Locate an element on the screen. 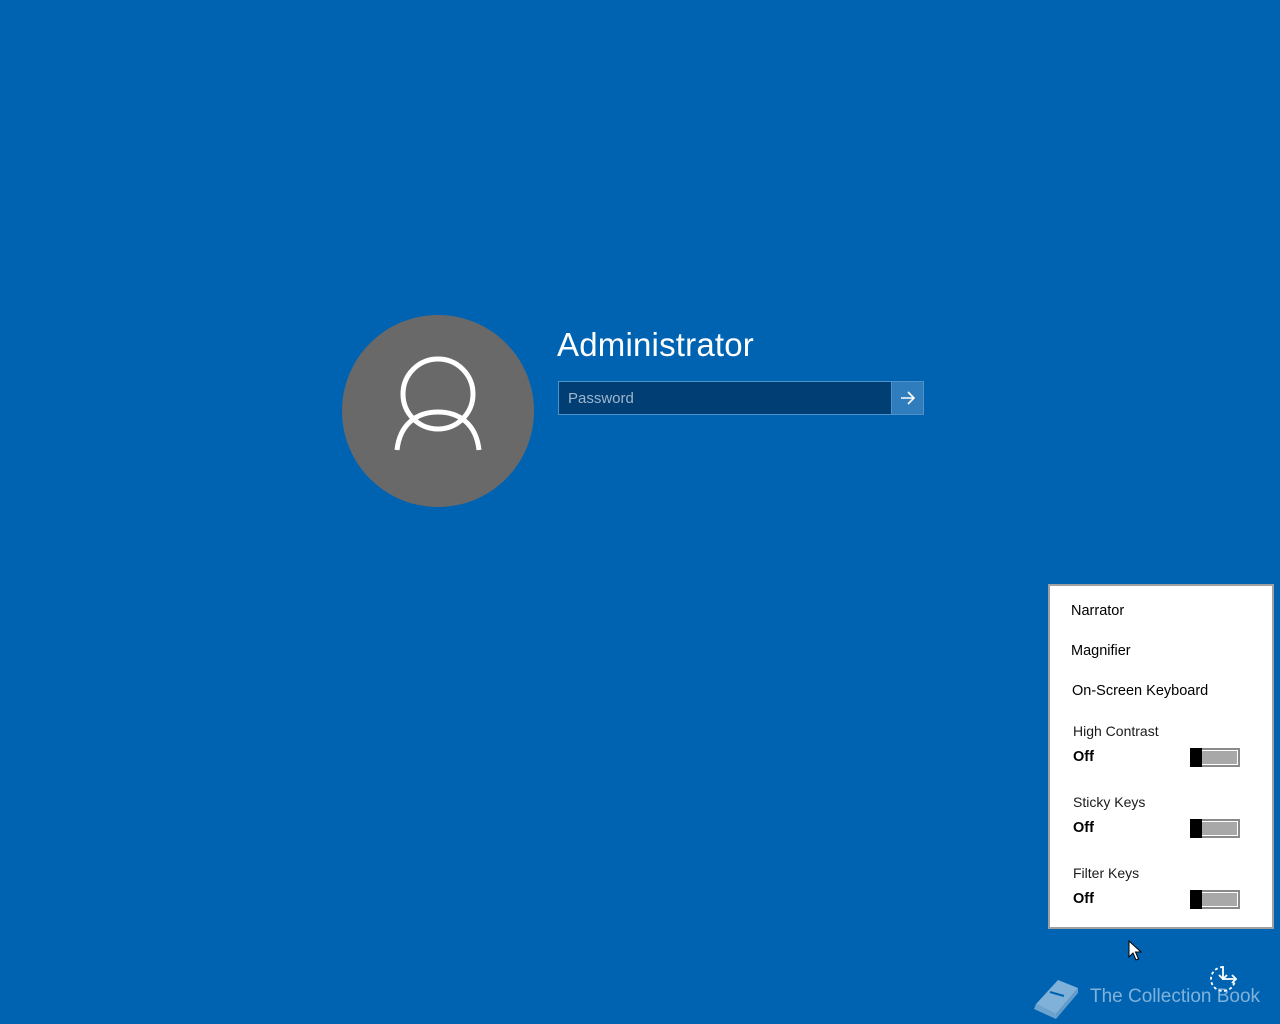  filter-keys-toggle is located at coordinates (1215, 899).